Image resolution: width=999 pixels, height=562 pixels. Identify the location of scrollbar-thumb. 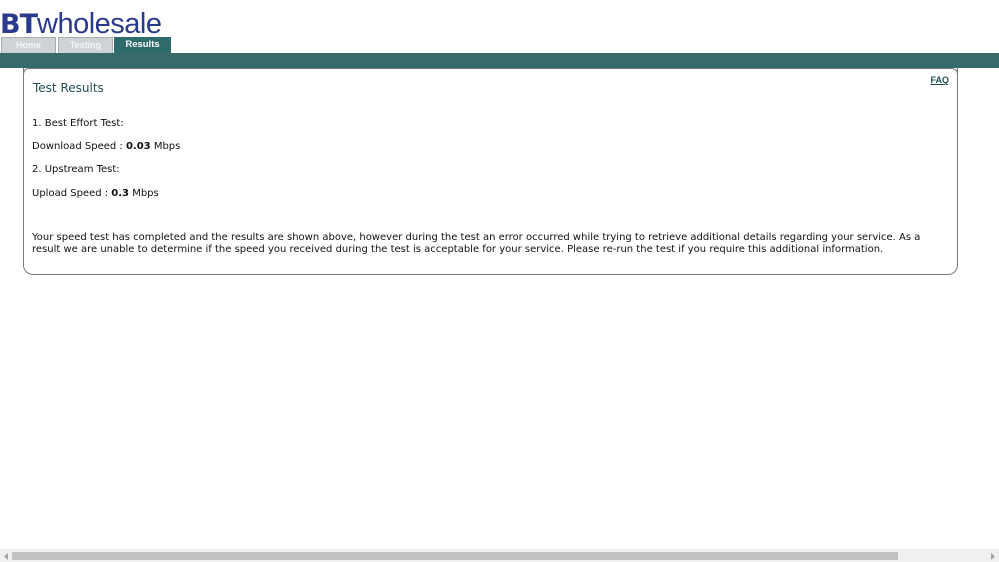
(455, 556).